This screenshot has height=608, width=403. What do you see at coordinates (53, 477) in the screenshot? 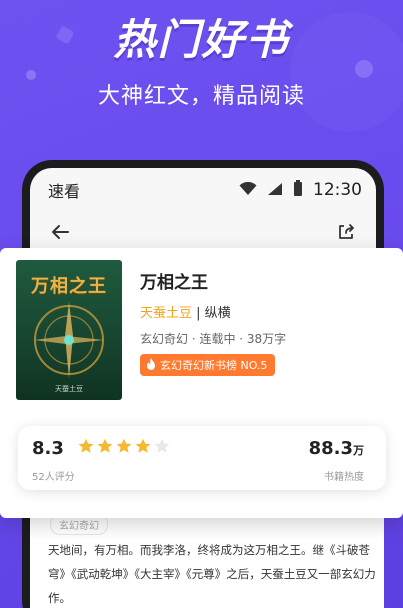
I see `rating-count: 52人评分` at bounding box center [53, 477].